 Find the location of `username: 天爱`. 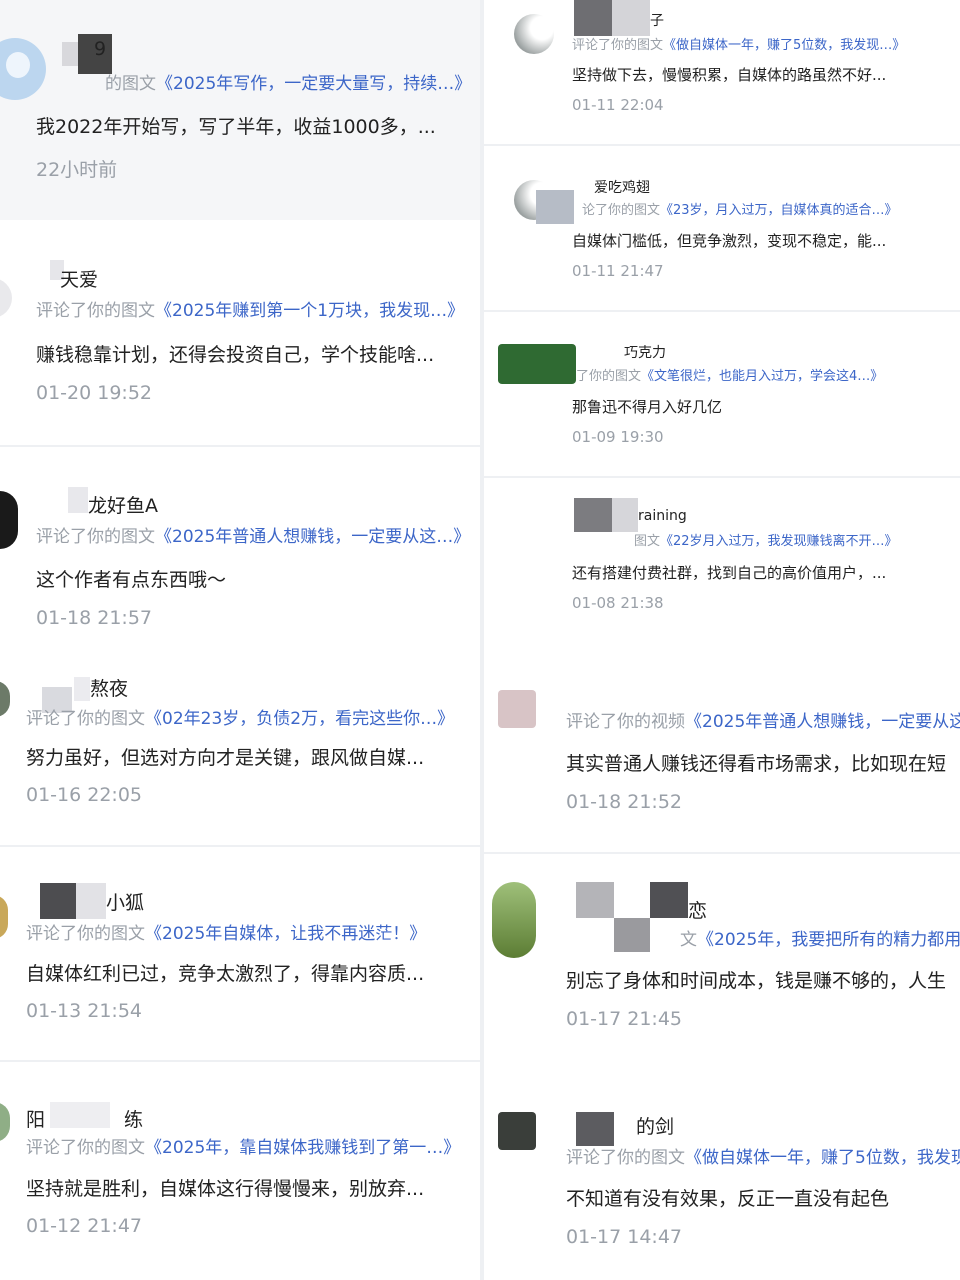

username: 天爱 is located at coordinates (79, 278).